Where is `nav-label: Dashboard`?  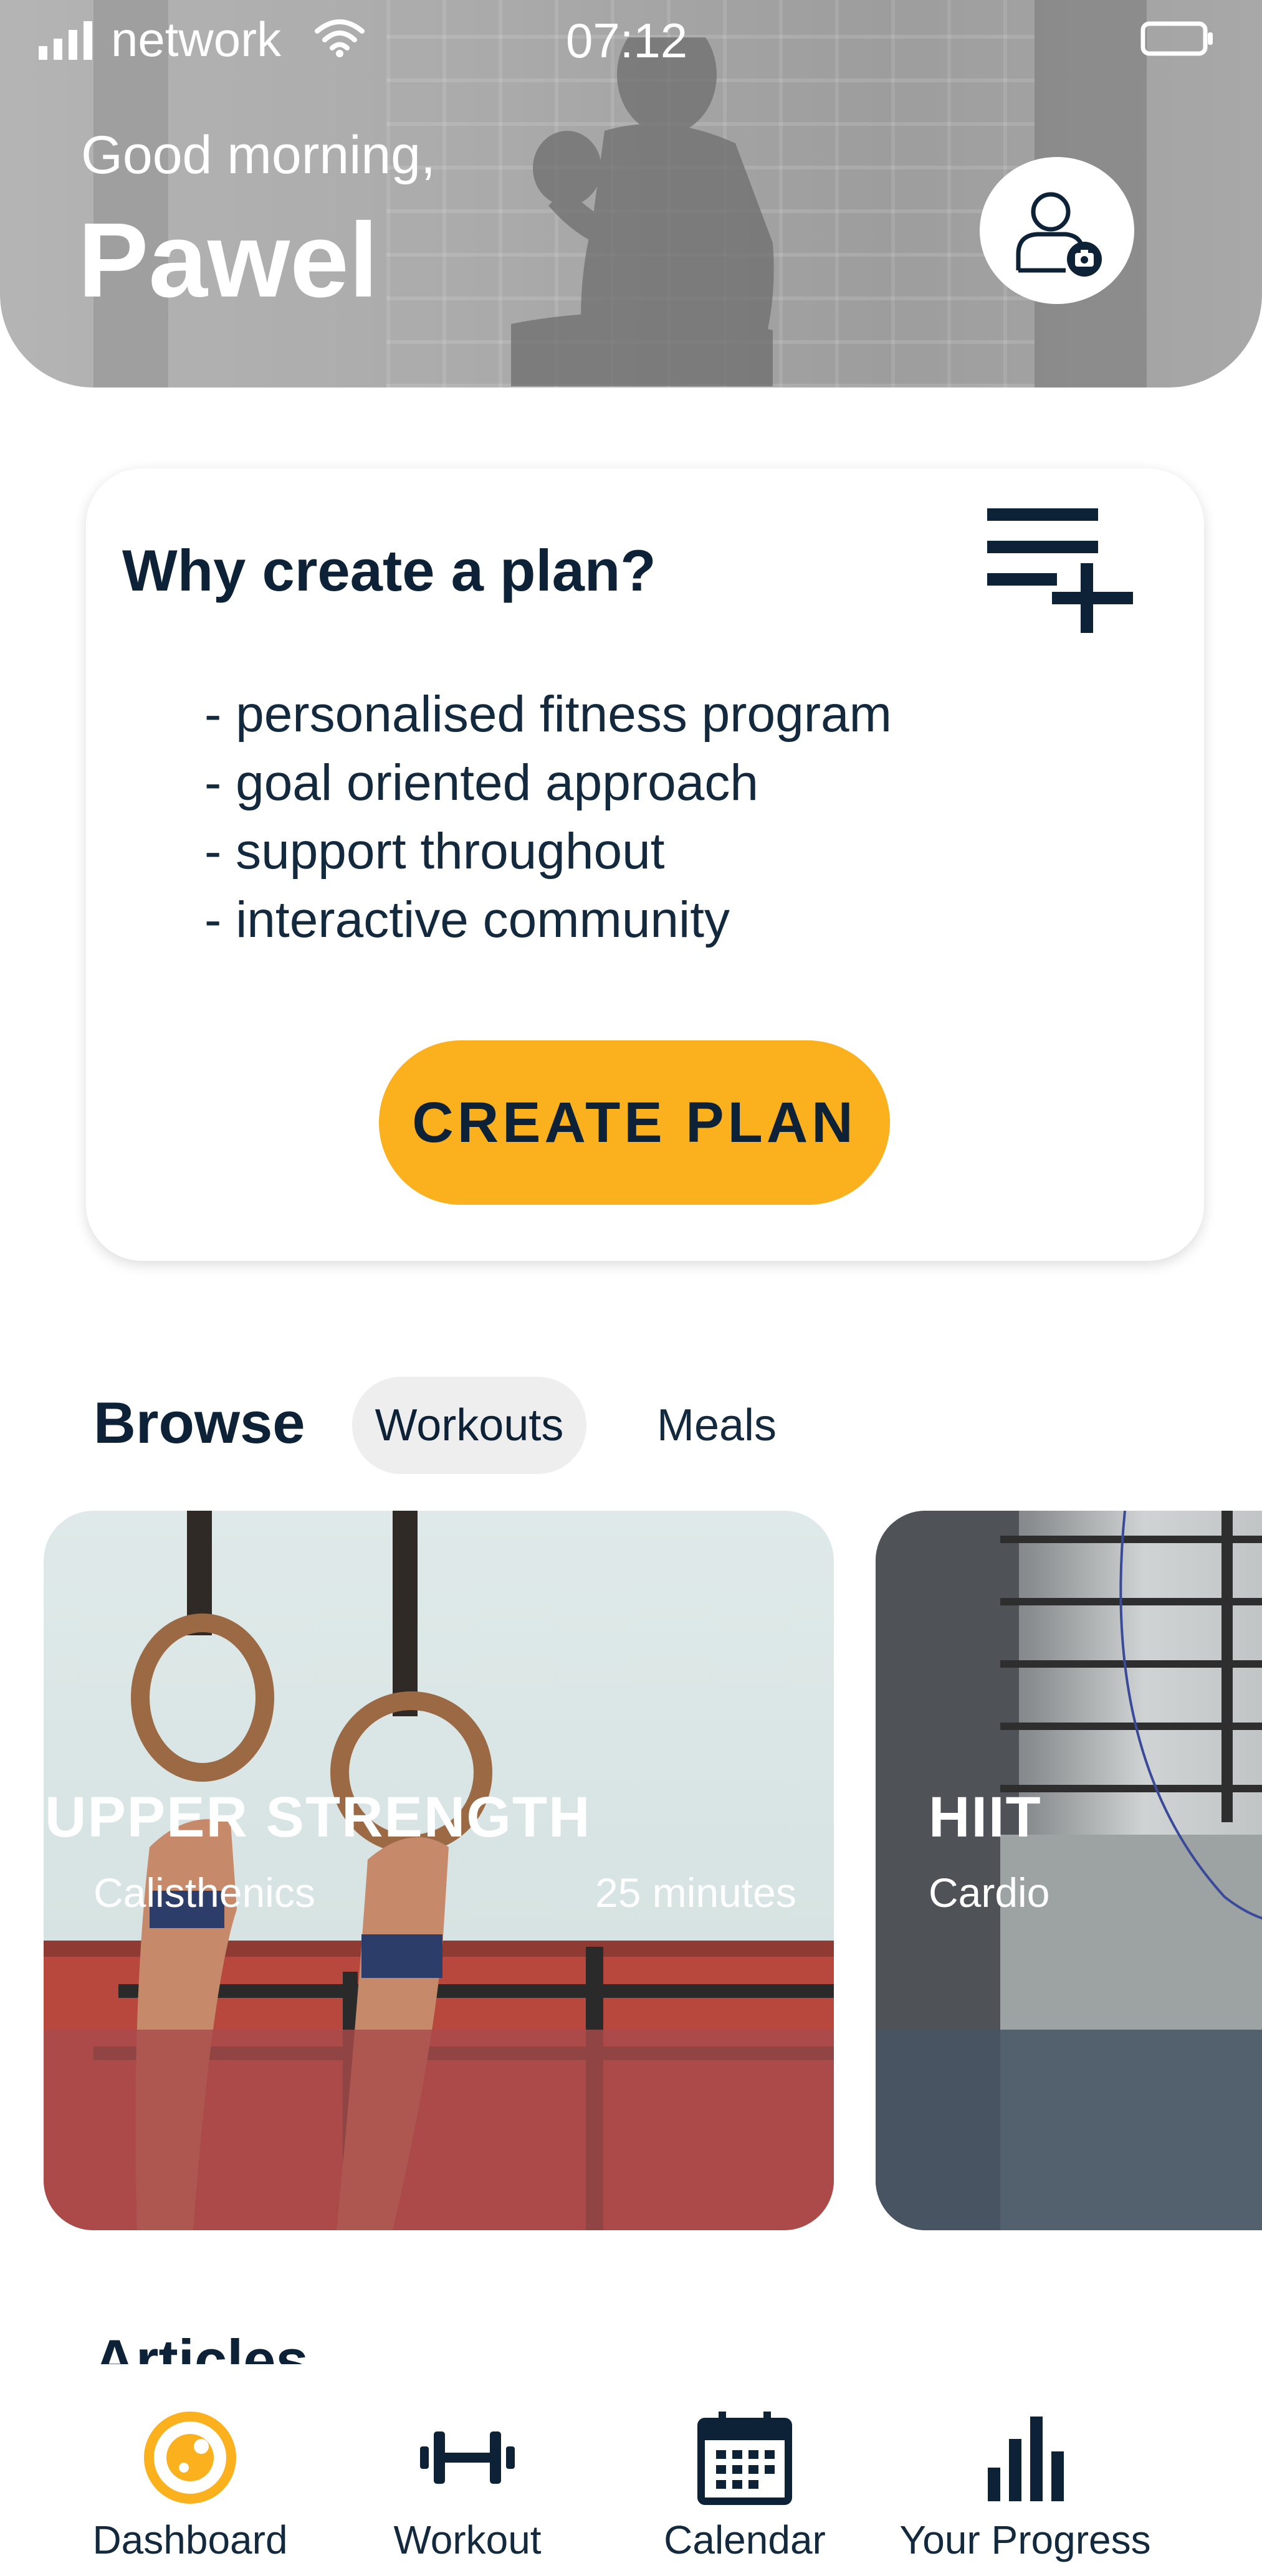
nav-label: Dashboard is located at coordinates (190, 2539).